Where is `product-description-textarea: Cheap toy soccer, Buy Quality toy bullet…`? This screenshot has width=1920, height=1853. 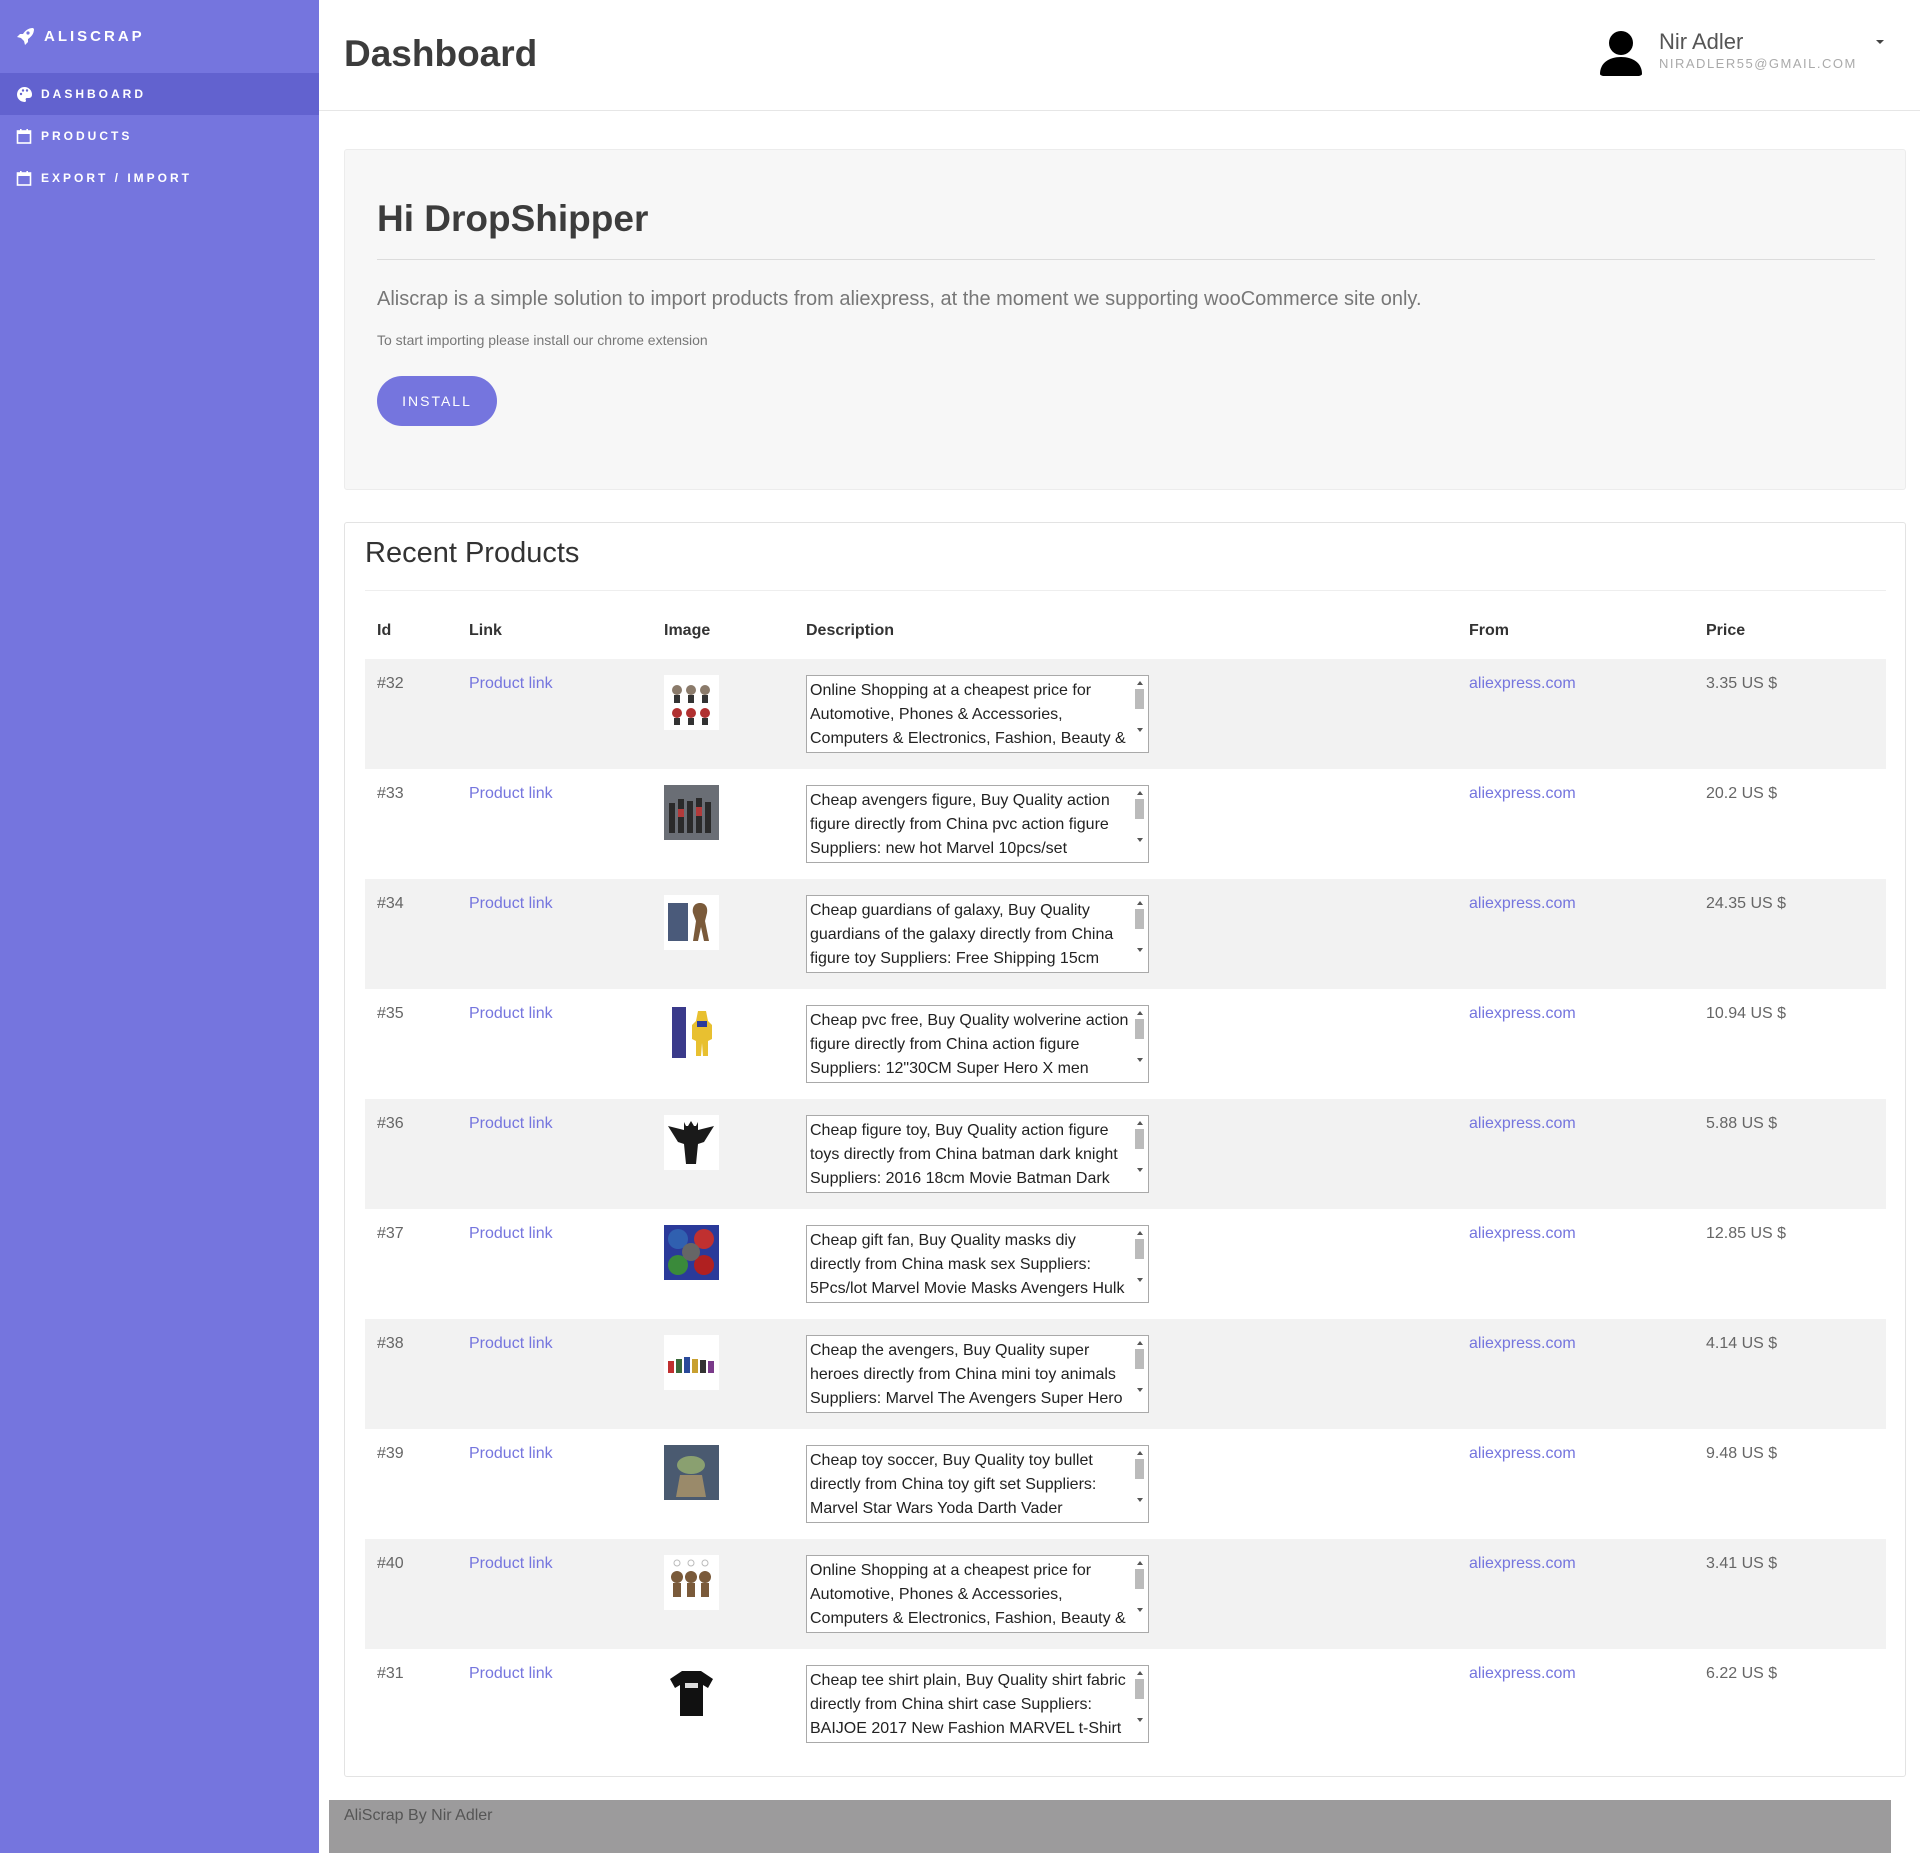
product-description-textarea: Cheap toy soccer, Buy Quality toy bullet… is located at coordinates (977, 1484).